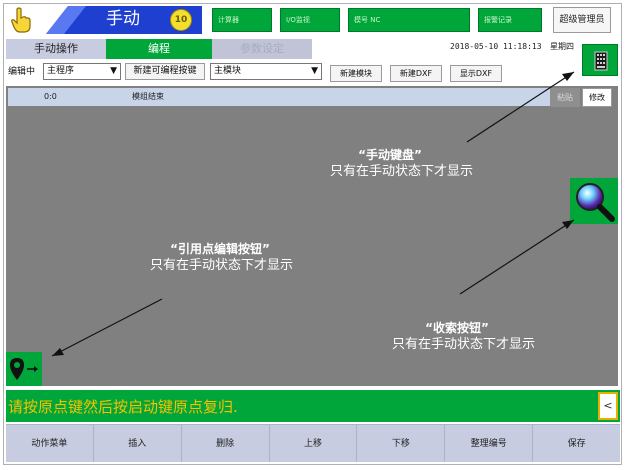  I want to click on keyboard-annotation-title: “手动键盘”, so click(390, 155).